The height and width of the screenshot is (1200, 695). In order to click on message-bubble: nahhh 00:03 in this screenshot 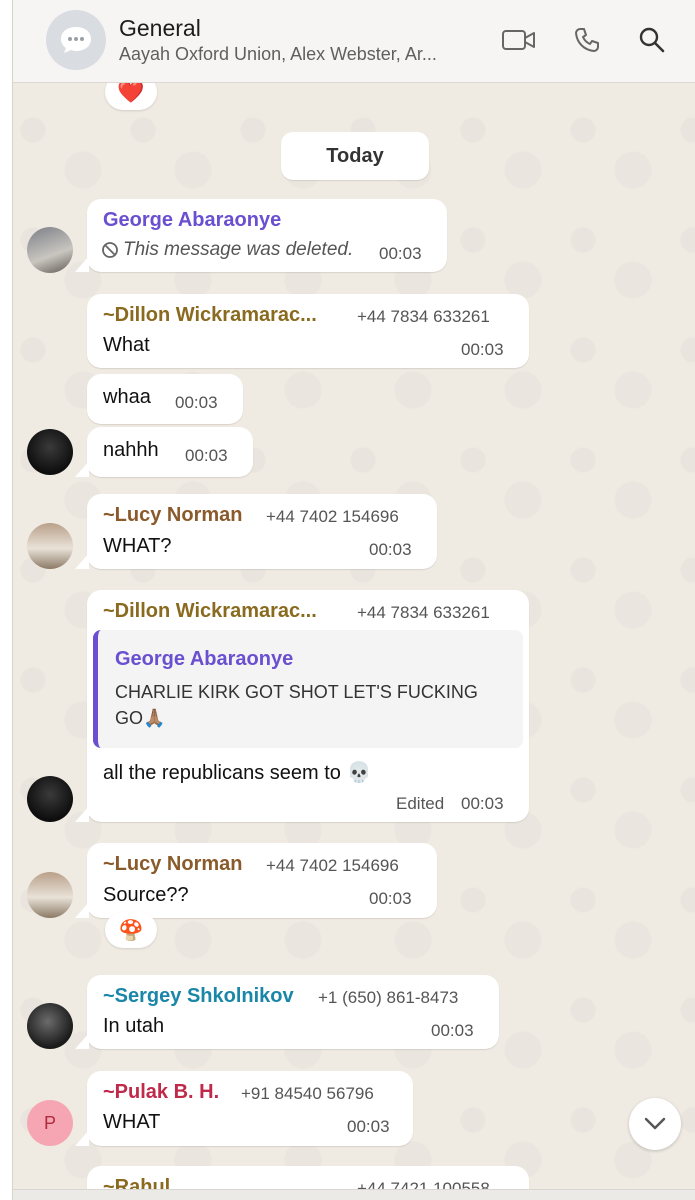, I will do `click(164, 452)`.